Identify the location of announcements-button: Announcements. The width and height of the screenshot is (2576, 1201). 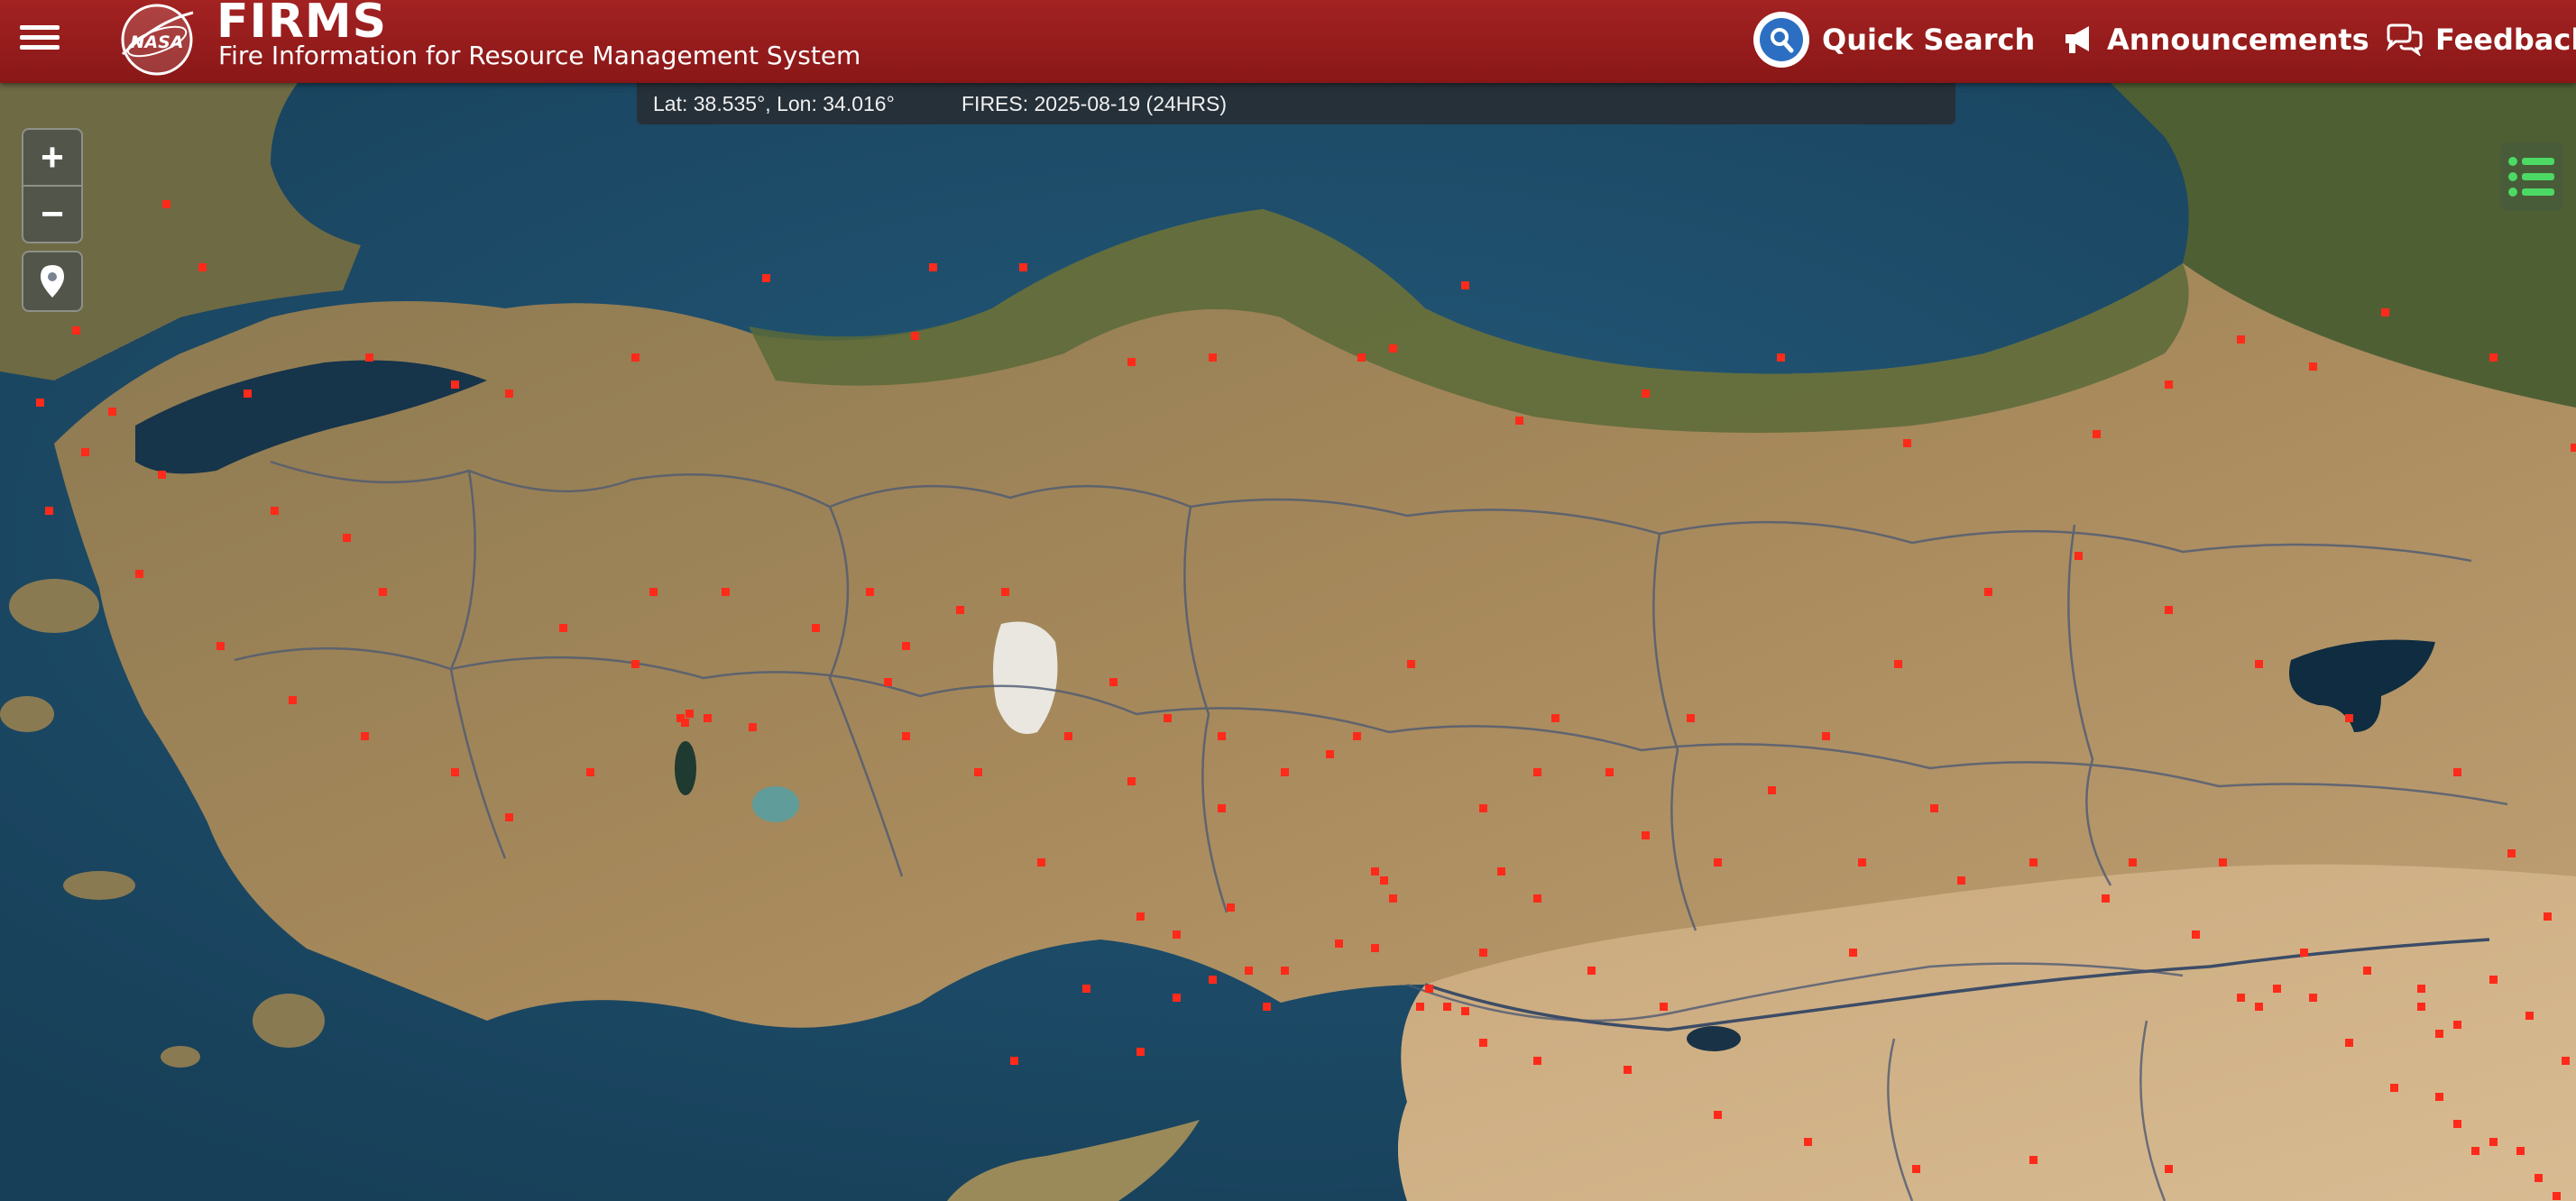
(2215, 39).